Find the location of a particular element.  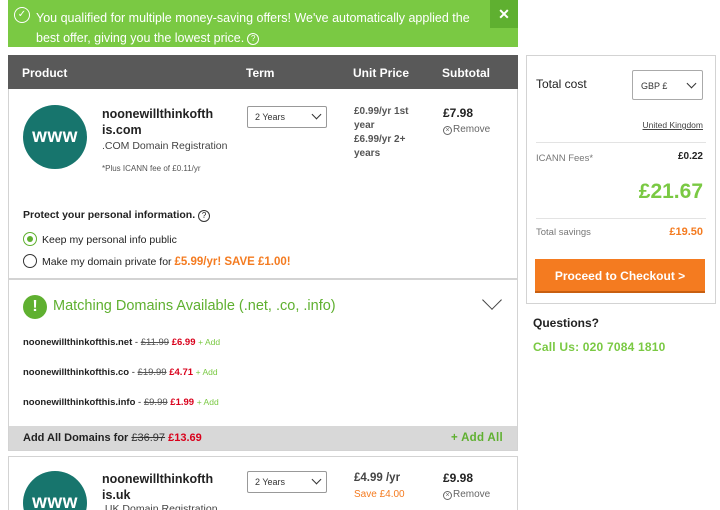

add-all-button: + Add All is located at coordinates (477, 438).